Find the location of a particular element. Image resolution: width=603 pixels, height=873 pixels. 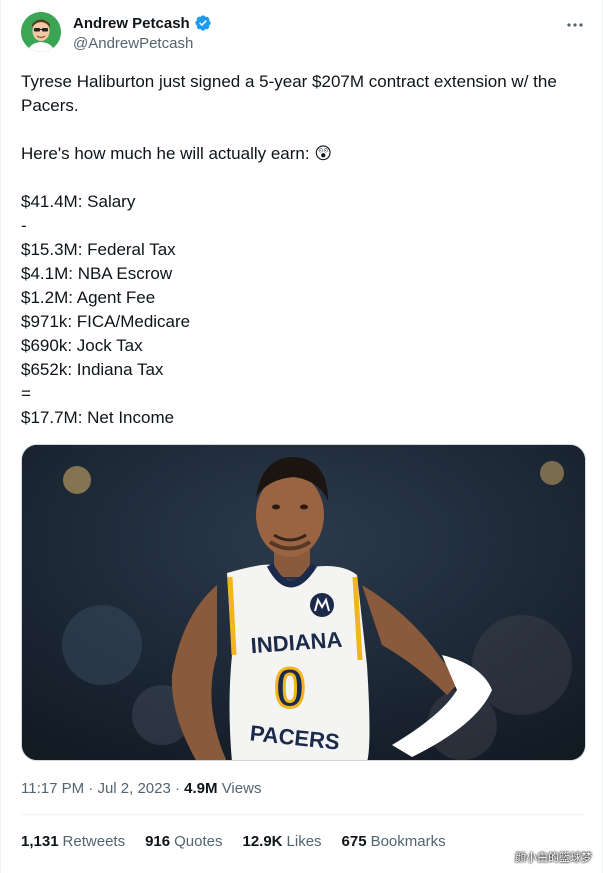

tweet-line: $17.7M: Net Income is located at coordinates (98, 417).